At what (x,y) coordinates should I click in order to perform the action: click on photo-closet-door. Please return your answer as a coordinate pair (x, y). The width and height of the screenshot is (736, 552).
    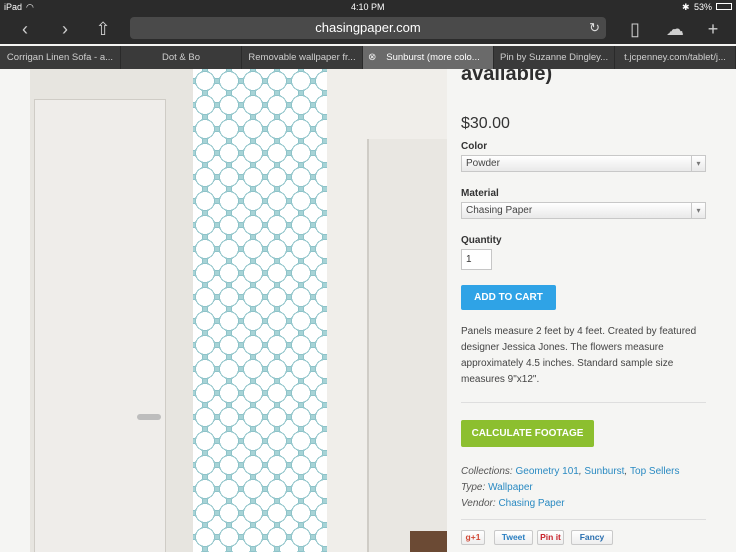
    Looking at the image, I should click on (407, 345).